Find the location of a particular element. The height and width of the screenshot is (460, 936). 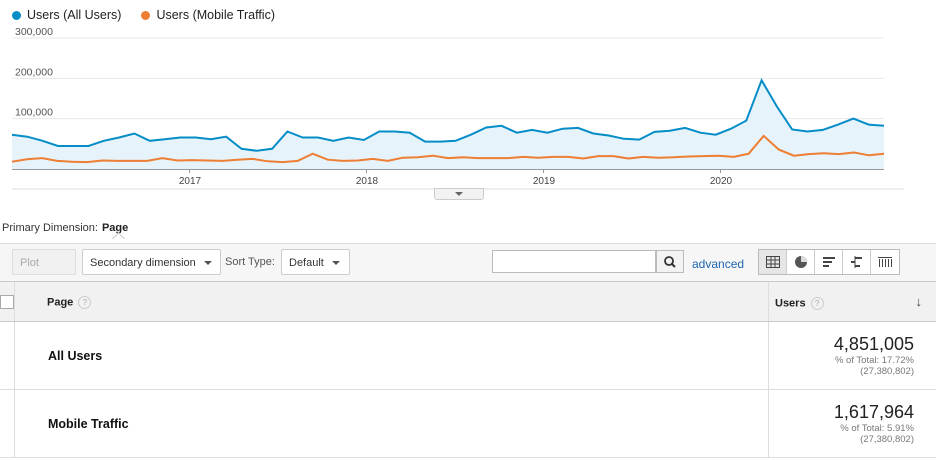

table-view-icon is located at coordinates (773, 262).